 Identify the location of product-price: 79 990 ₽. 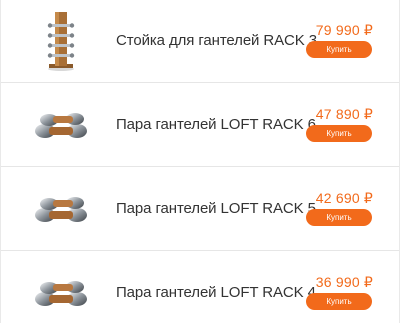
(344, 30).